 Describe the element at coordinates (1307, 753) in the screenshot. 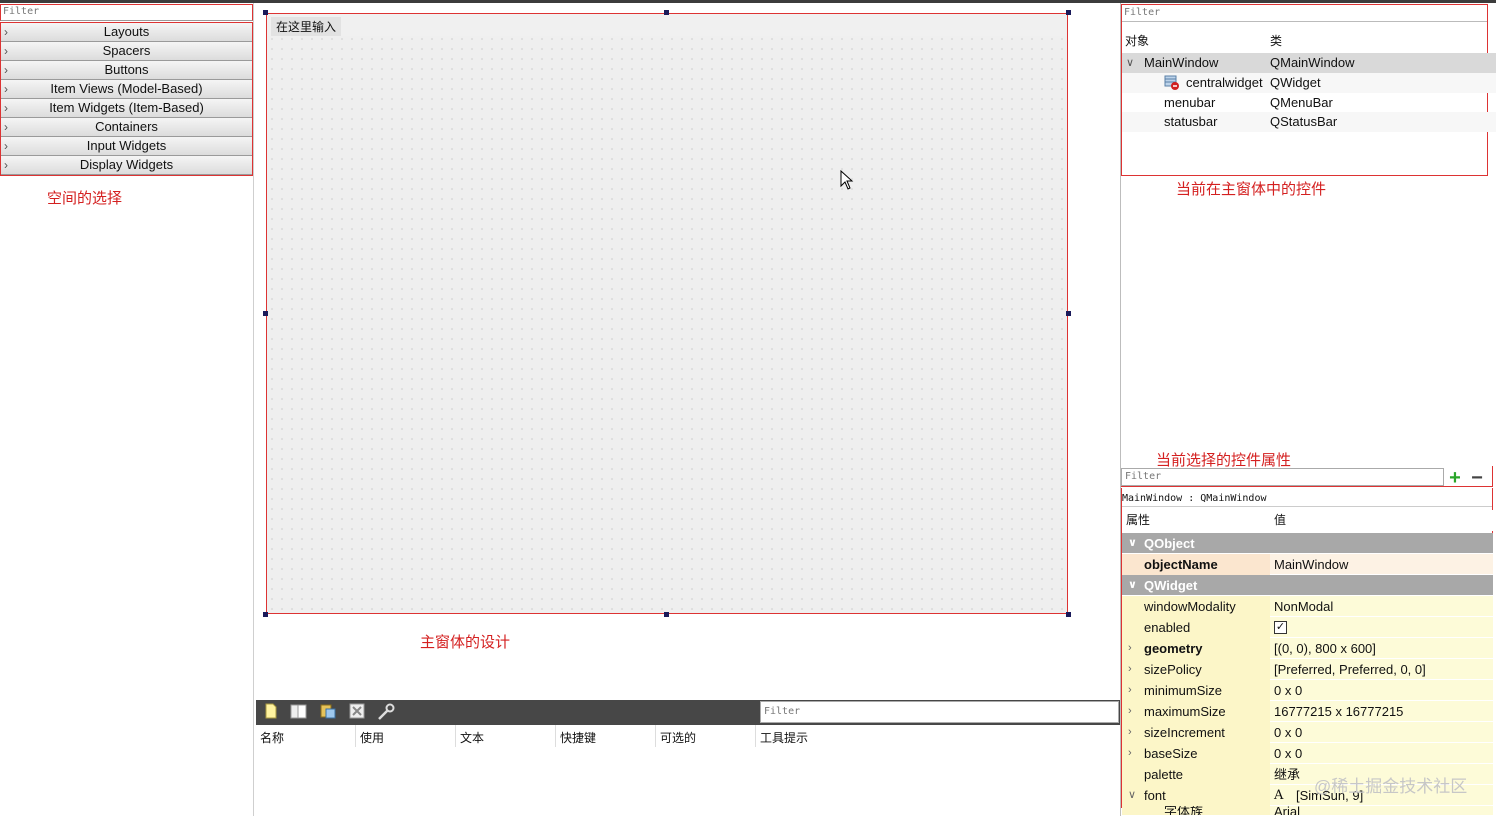

I see `property-row-basesize: › baseSize 0 x 0` at that location.